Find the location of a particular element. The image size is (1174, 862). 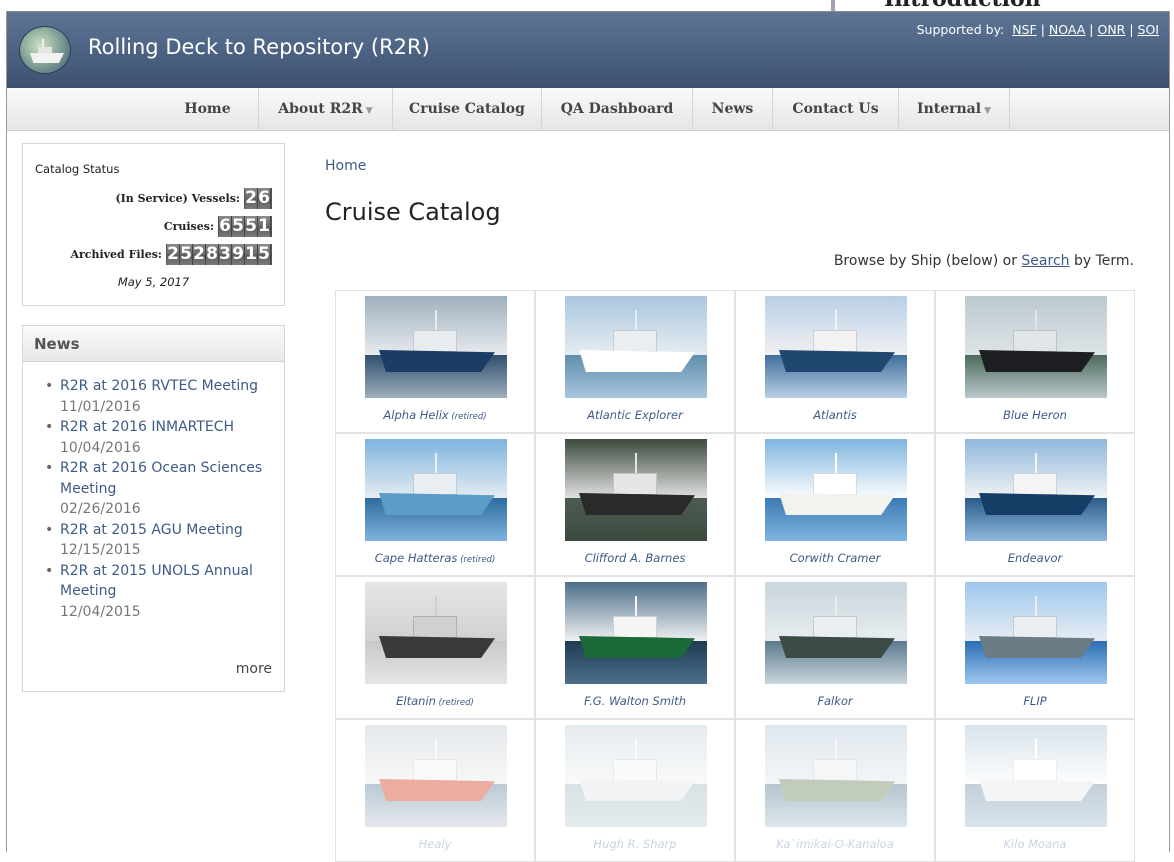

vessels-label: (In Service) Vessels: is located at coordinates (177, 198).